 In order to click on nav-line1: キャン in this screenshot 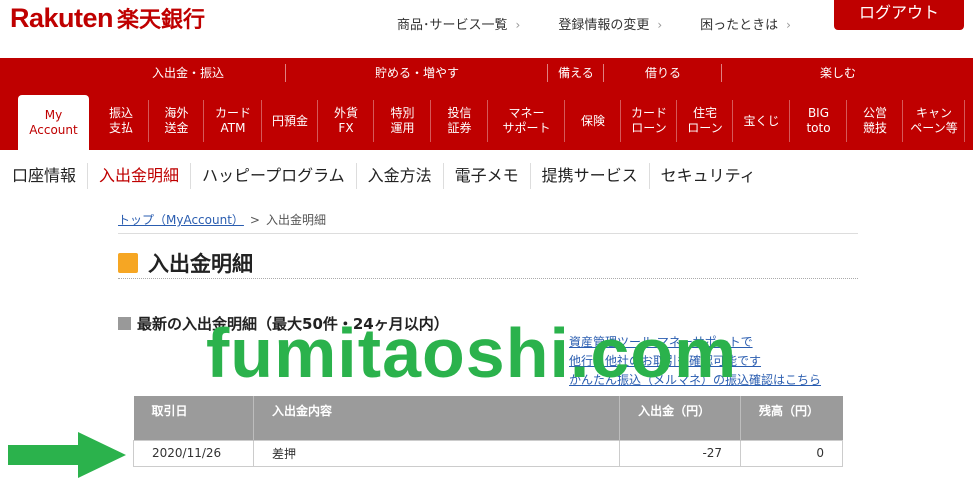, I will do `click(933, 113)`.